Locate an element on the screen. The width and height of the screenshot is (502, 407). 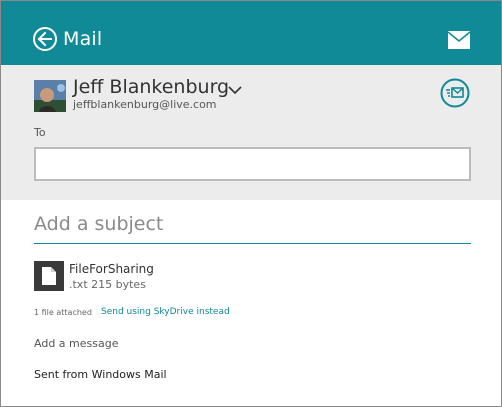
file-thumbnail is located at coordinates (49, 276).